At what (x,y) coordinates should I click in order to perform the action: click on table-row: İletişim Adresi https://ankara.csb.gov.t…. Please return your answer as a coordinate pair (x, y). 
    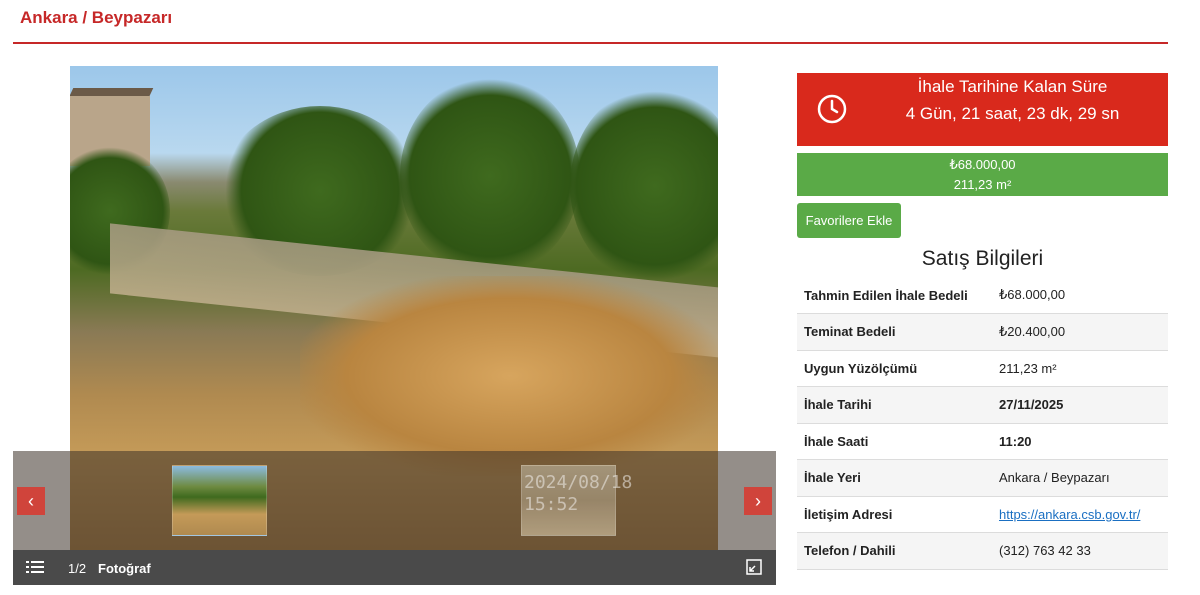
    Looking at the image, I should click on (982, 514).